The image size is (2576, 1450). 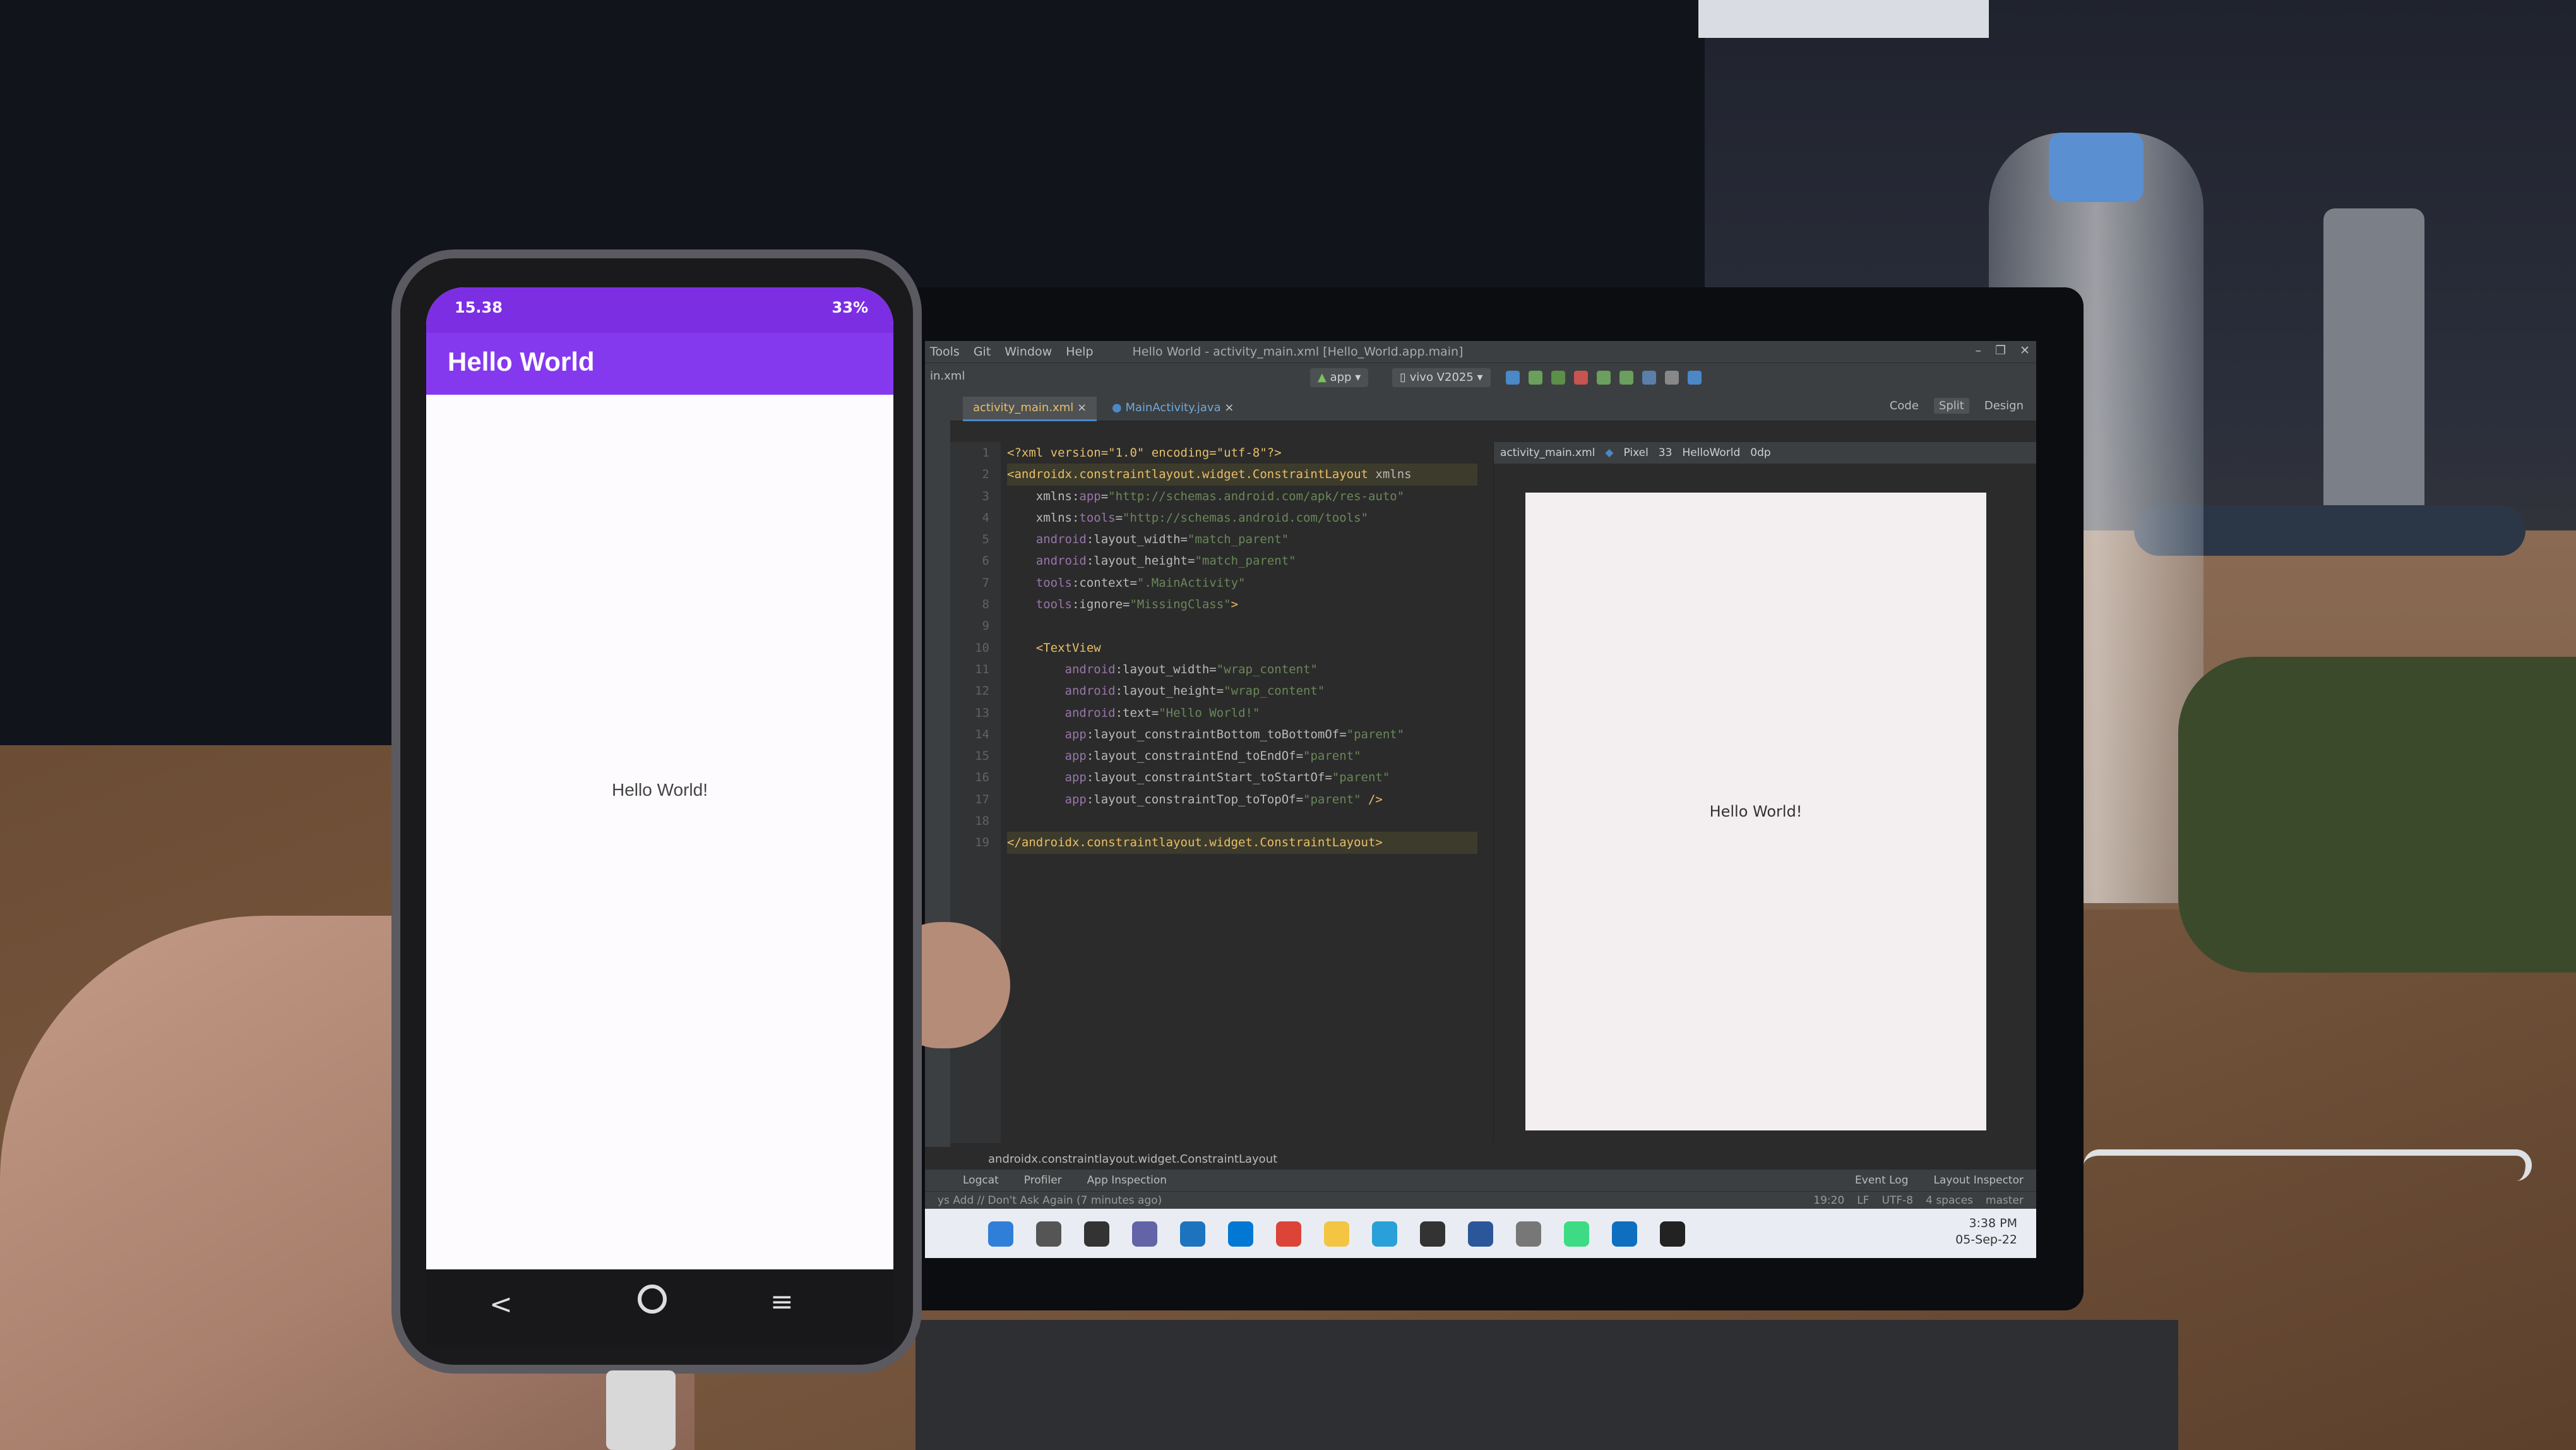 What do you see at coordinates (1635, 452) in the screenshot?
I see `device-preview-dropdown: Pixel` at bounding box center [1635, 452].